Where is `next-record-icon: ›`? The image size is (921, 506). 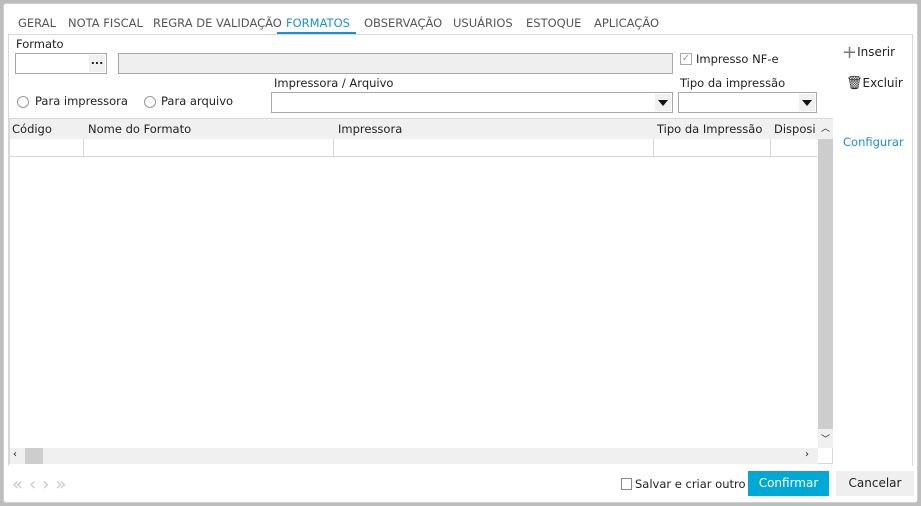 next-record-icon: › is located at coordinates (48, 484).